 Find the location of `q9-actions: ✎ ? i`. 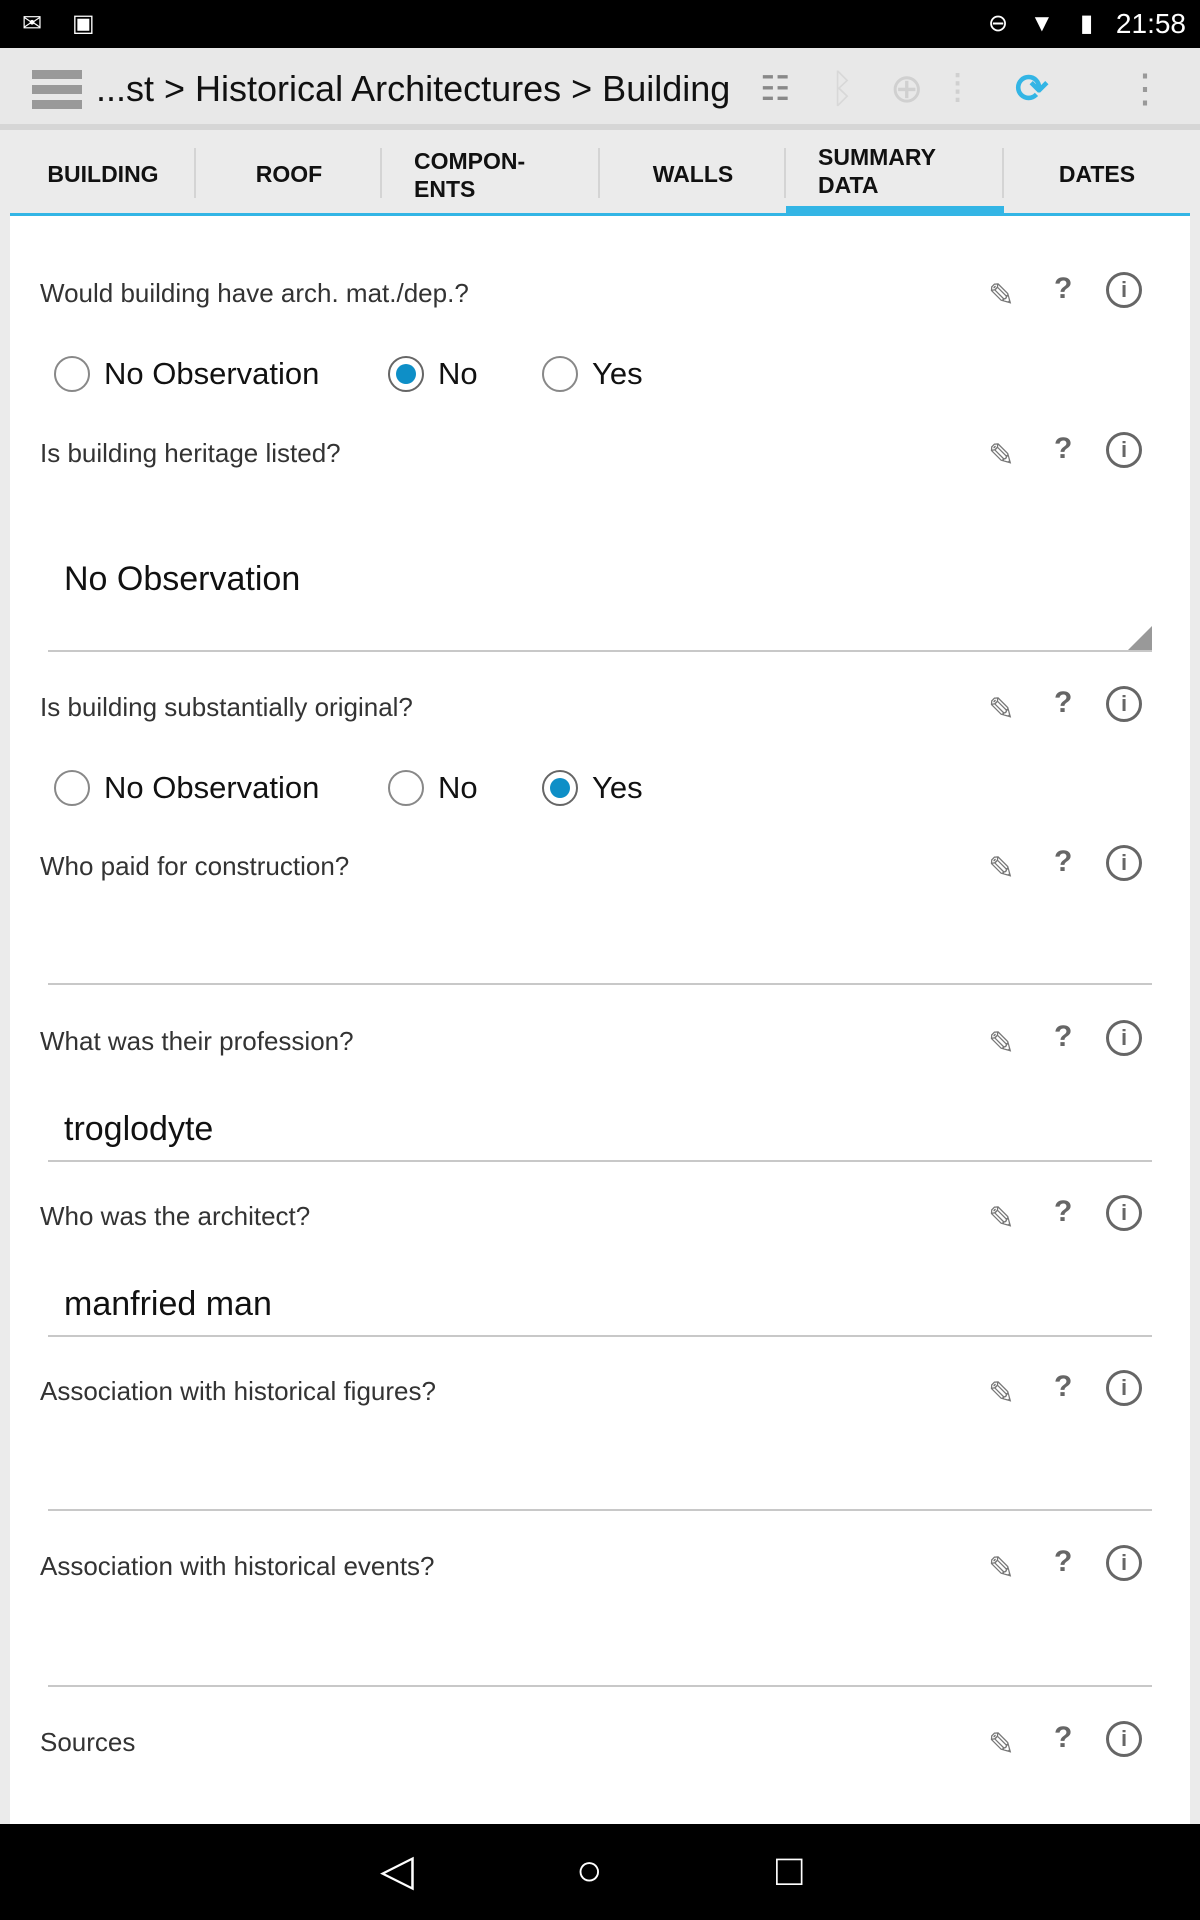

q9-actions: ✎ ? i is located at coordinates (1070, 1742).